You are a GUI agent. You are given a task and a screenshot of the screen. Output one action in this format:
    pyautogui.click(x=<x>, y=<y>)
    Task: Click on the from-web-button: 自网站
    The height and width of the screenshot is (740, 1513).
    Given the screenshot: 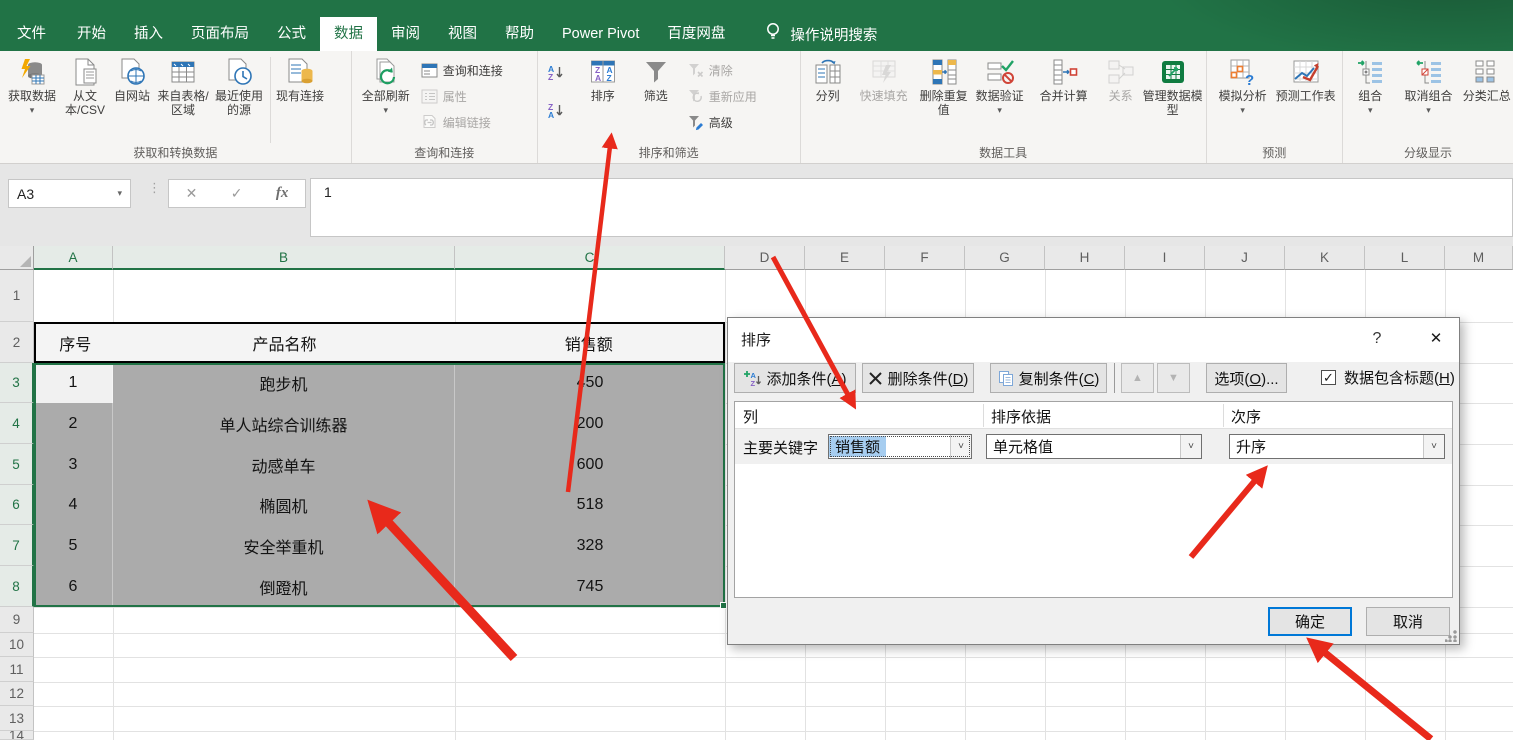 What is the action you would take?
    pyautogui.click(x=132, y=79)
    